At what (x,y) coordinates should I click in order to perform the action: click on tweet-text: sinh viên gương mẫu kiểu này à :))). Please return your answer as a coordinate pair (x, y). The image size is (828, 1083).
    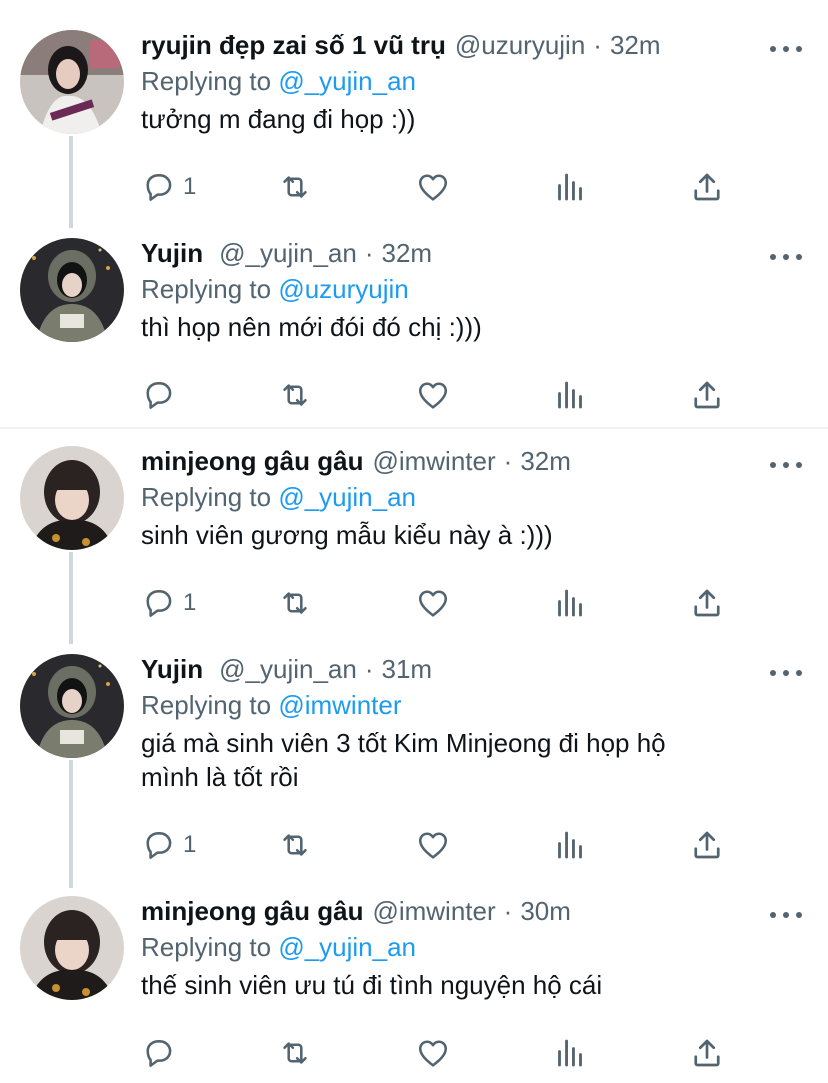
    Looking at the image, I should click on (347, 535).